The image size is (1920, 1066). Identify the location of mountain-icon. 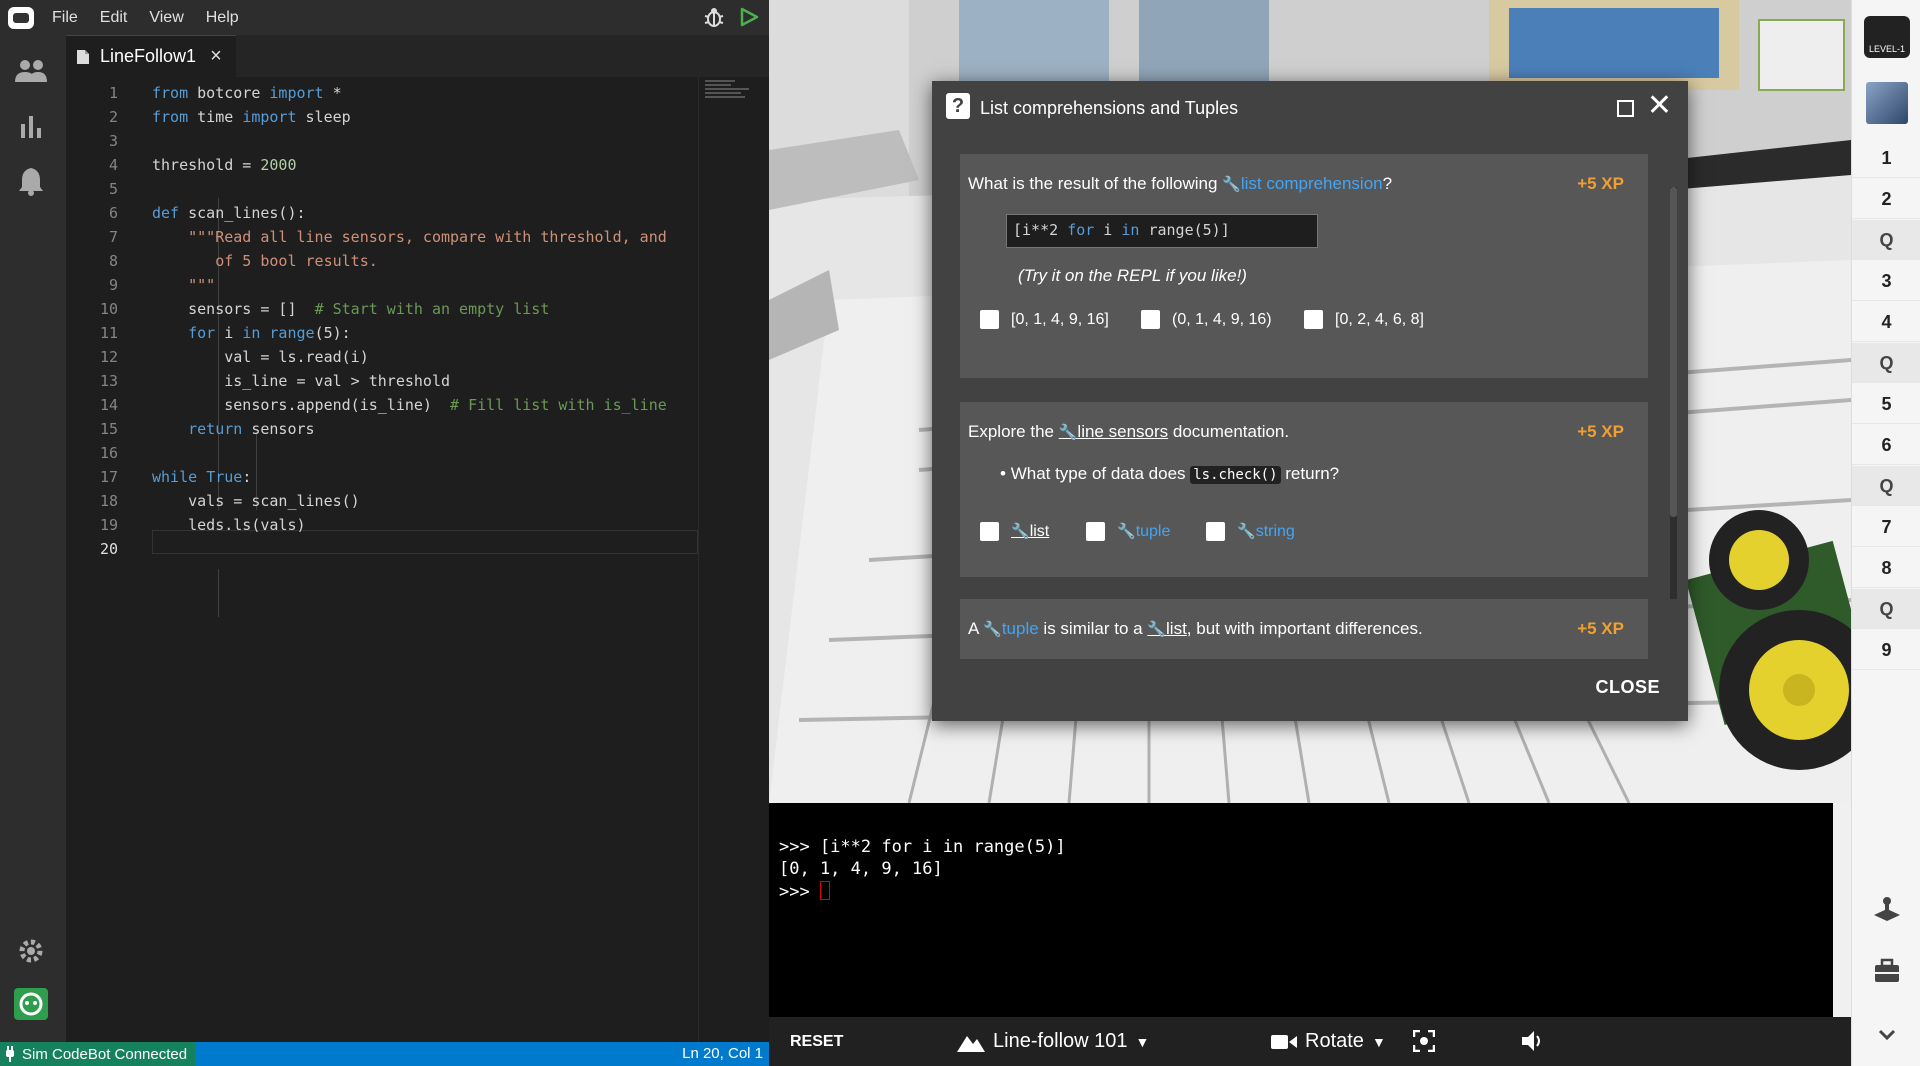
(971, 1043).